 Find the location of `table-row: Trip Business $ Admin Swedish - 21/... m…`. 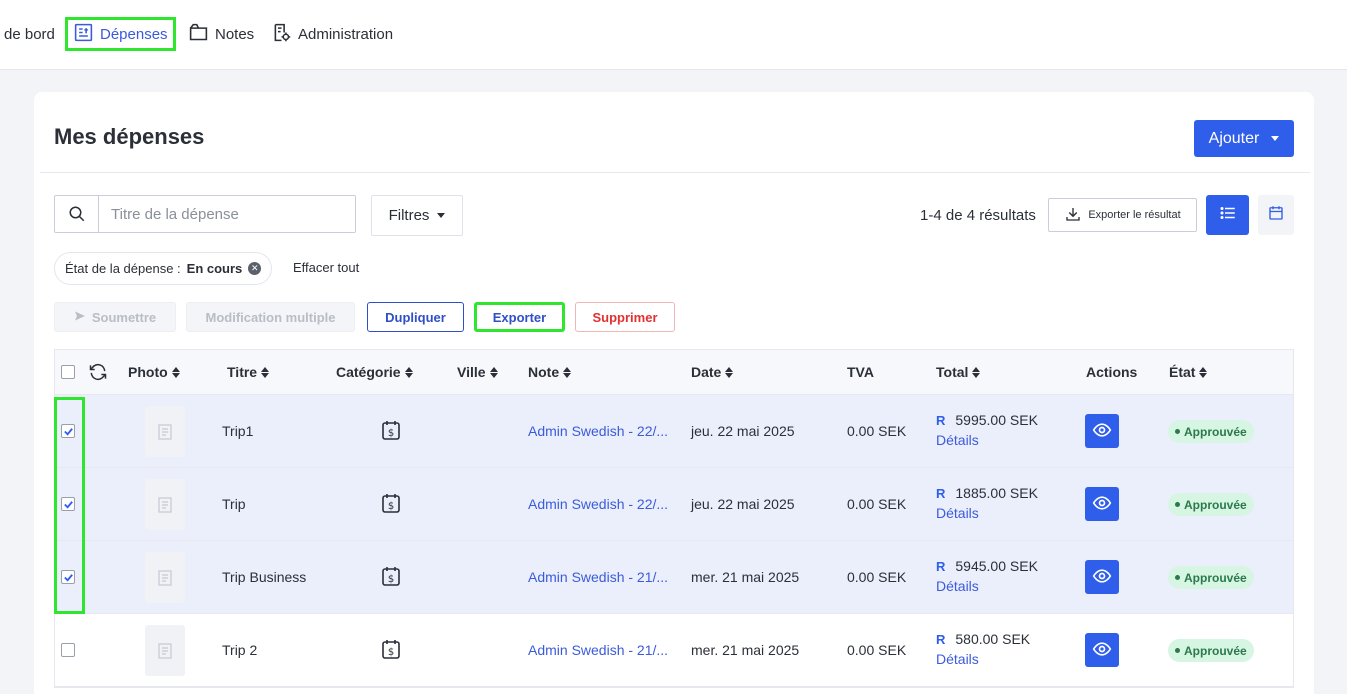

table-row: Trip Business $ Admin Swedish - 21/... m… is located at coordinates (674, 577).